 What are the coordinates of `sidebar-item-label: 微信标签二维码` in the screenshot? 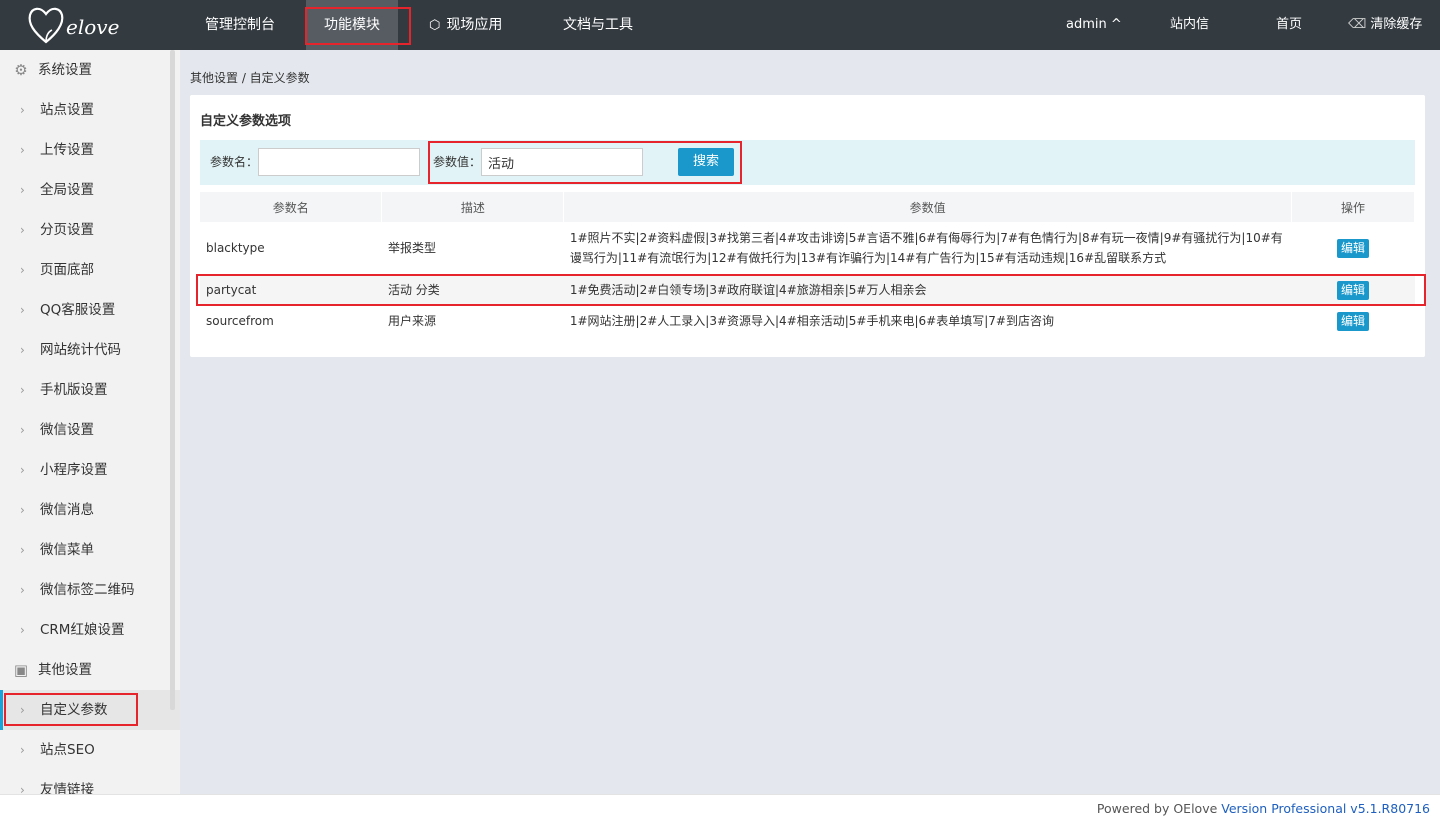 It's located at (87, 590).